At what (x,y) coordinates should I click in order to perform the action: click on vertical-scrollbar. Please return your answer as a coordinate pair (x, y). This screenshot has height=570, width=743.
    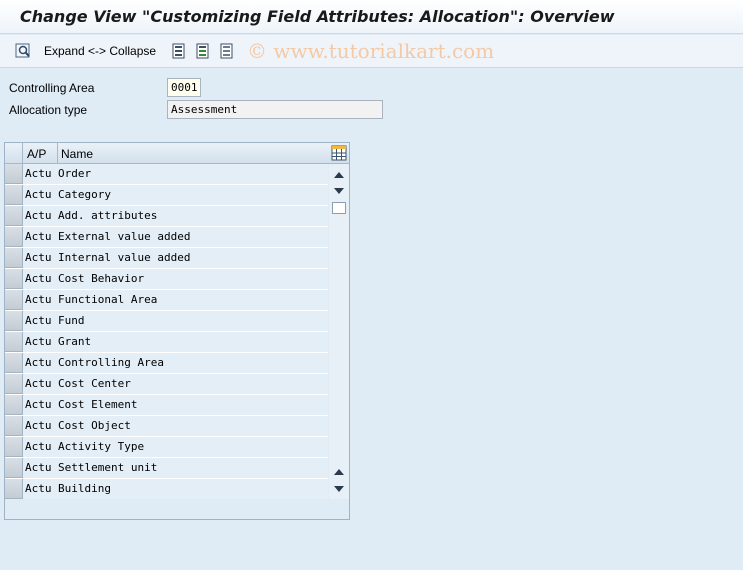
    Looking at the image, I should click on (339, 331).